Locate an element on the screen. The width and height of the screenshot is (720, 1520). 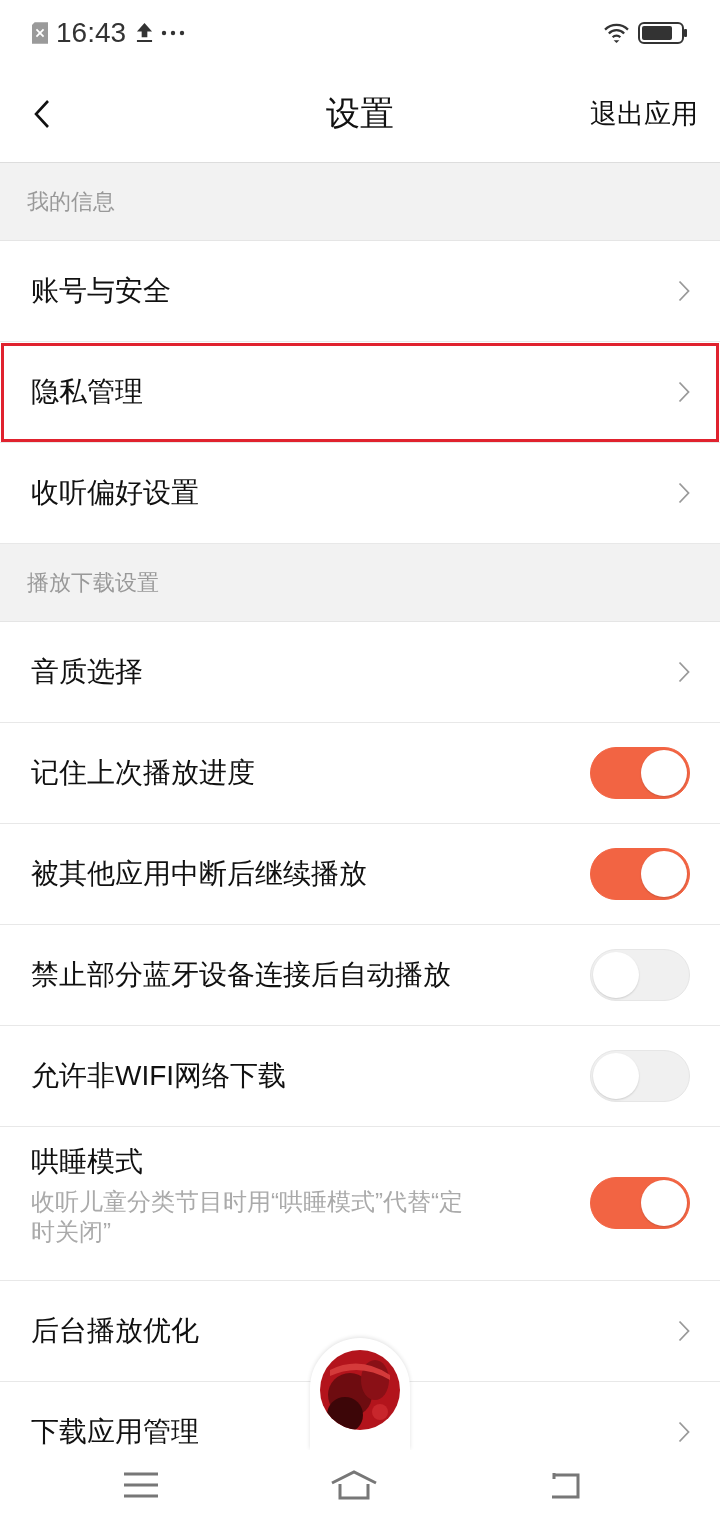
menu-icon is located at coordinates (141, 1485).